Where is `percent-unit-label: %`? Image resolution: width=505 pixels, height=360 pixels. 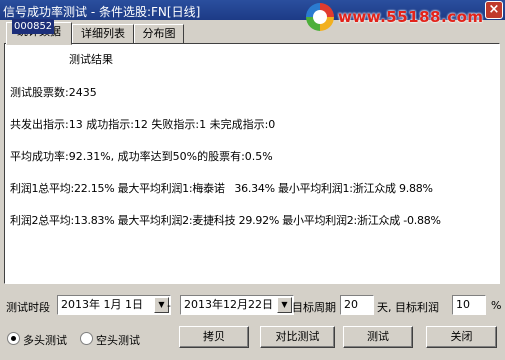
percent-unit-label: % is located at coordinates (496, 305).